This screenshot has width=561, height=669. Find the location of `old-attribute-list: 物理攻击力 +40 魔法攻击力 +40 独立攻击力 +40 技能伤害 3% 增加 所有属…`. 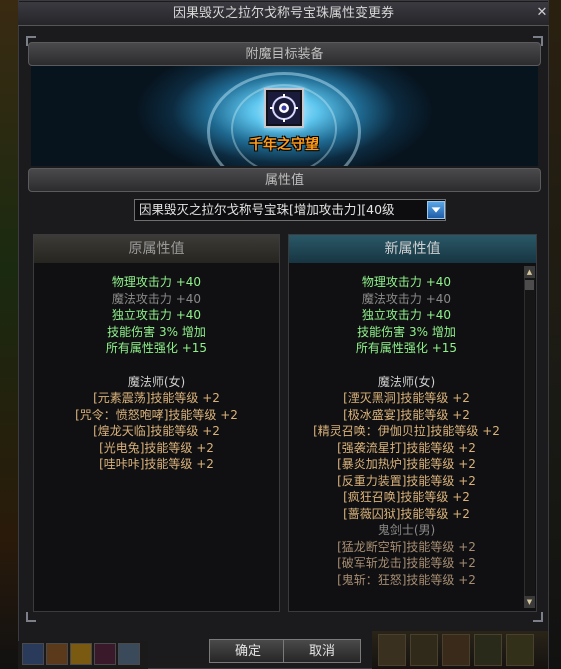

old-attribute-list: 物理攻击力 +40 魔法攻击力 +40 独立攻击力 +40 技能伤害 3% 增加 所有属… is located at coordinates (156, 373).